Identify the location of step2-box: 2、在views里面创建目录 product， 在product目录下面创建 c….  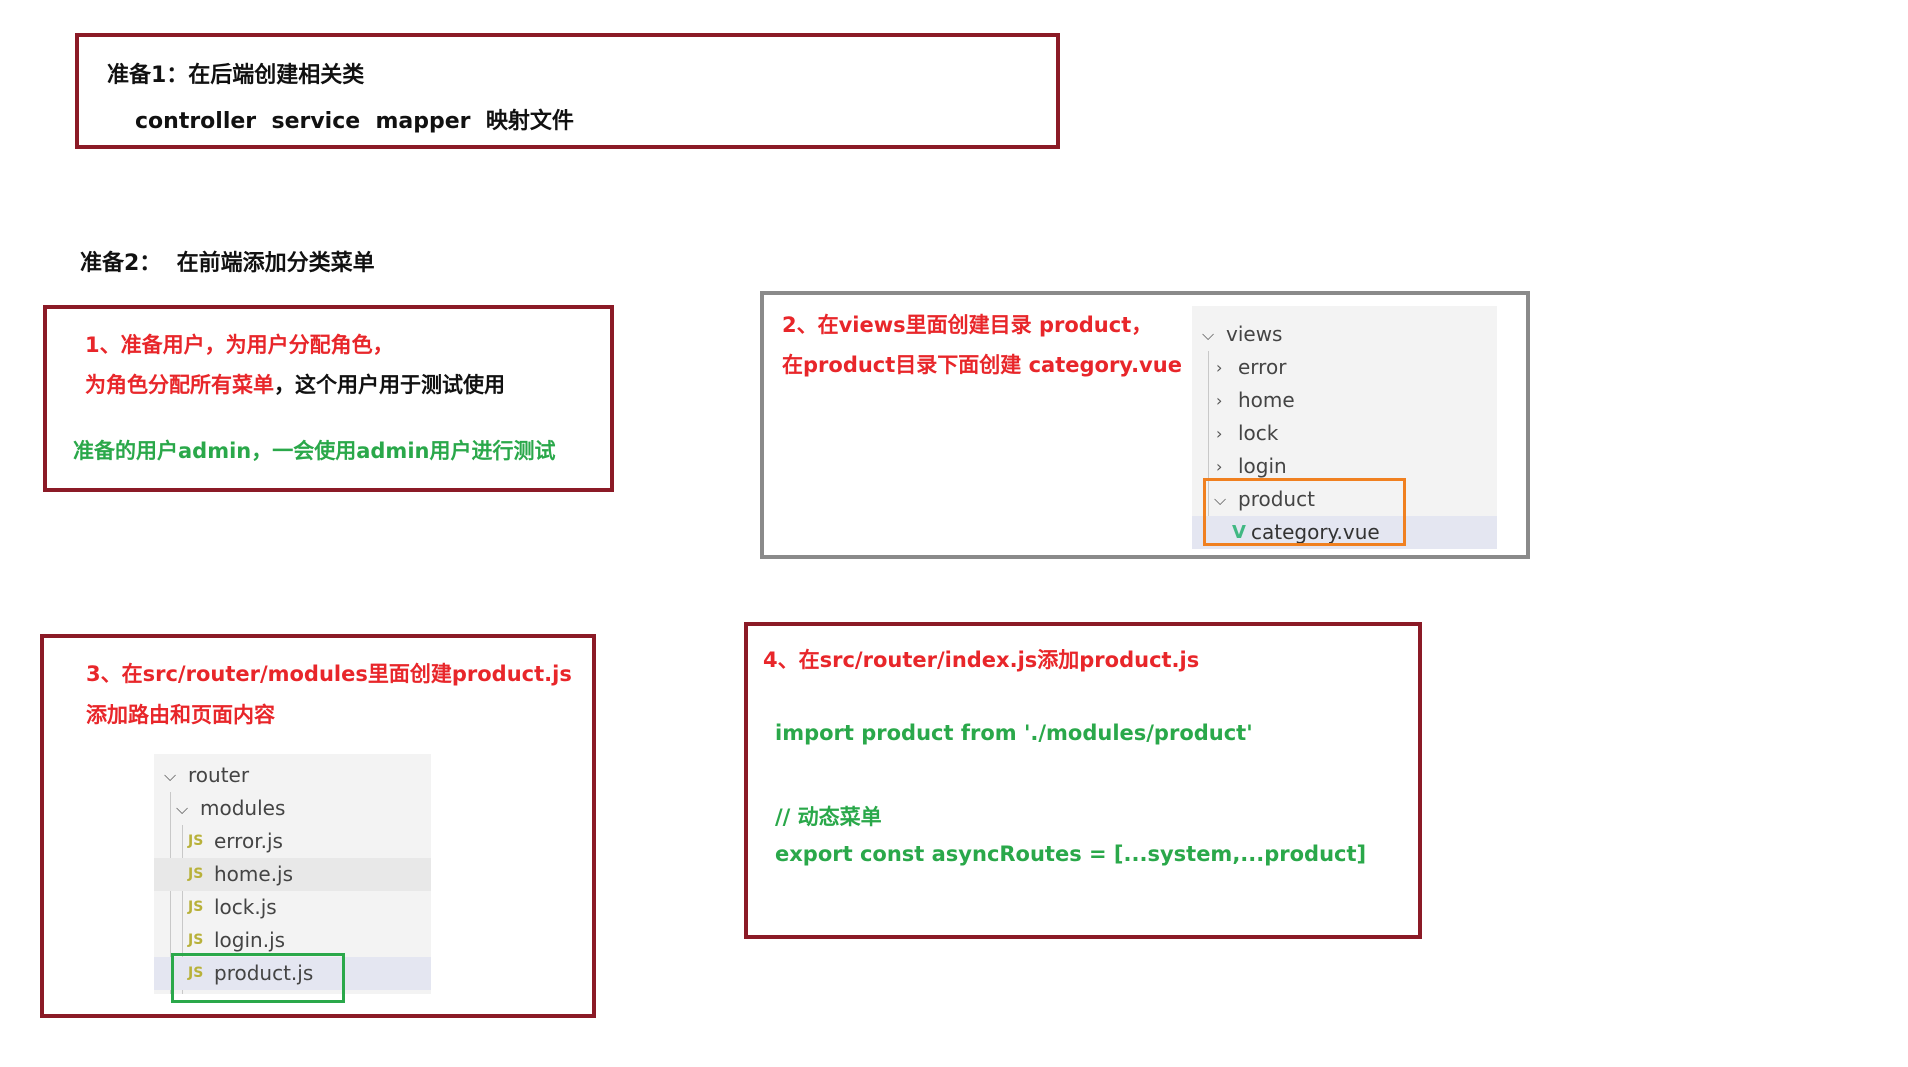
(1145, 425).